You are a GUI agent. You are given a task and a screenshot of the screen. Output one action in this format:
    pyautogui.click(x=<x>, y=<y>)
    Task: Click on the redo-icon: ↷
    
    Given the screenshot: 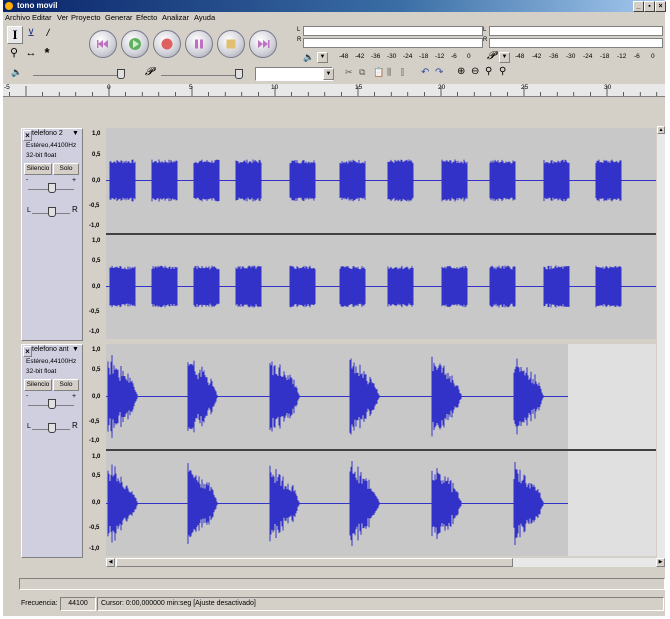 What is the action you would take?
    pyautogui.click(x=439, y=72)
    